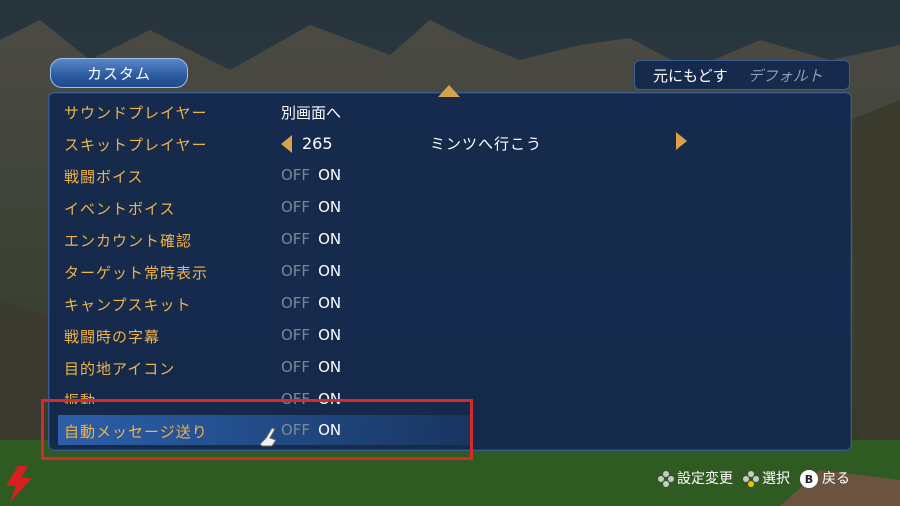  What do you see at coordinates (453, 335) in the screenshot?
I see `row-battle-subtitles: 戦闘時の字幕 OFF ON` at bounding box center [453, 335].